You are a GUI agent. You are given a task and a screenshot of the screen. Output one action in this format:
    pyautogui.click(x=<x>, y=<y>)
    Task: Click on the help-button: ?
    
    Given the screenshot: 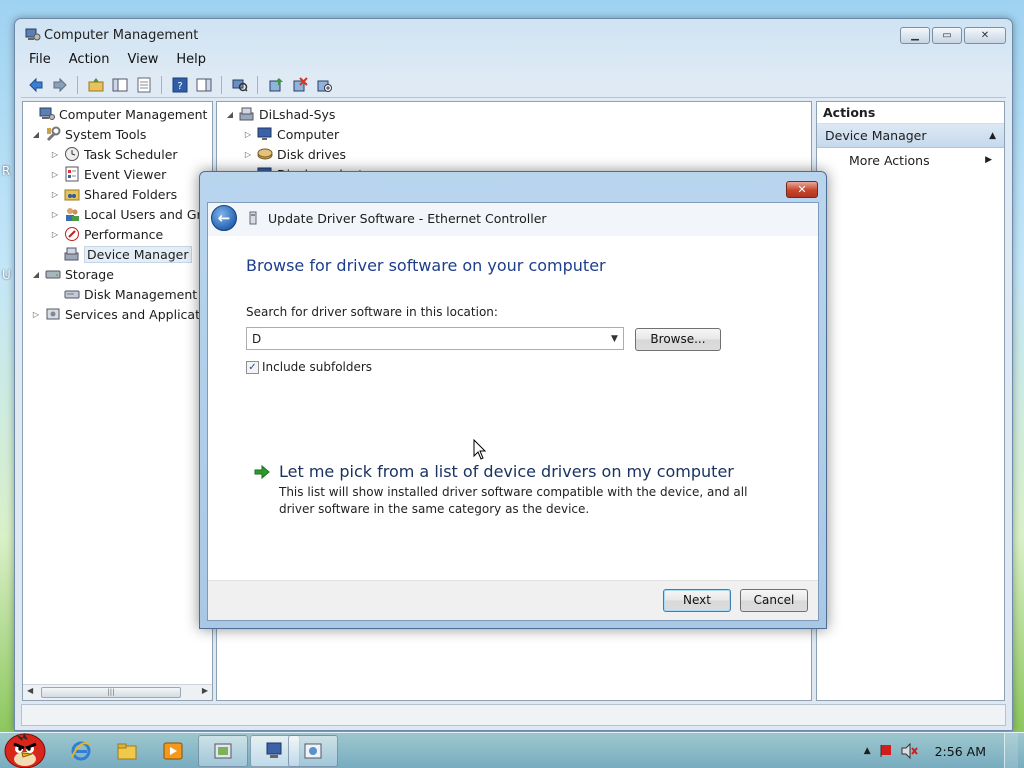 What is the action you would take?
    pyautogui.click(x=179, y=85)
    